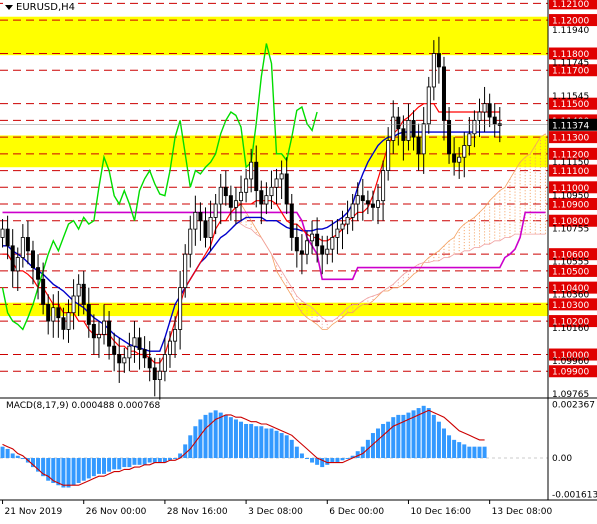  What do you see at coordinates (570, 306) in the screenshot?
I see `level-tag-label: 1.10300` at bounding box center [570, 306].